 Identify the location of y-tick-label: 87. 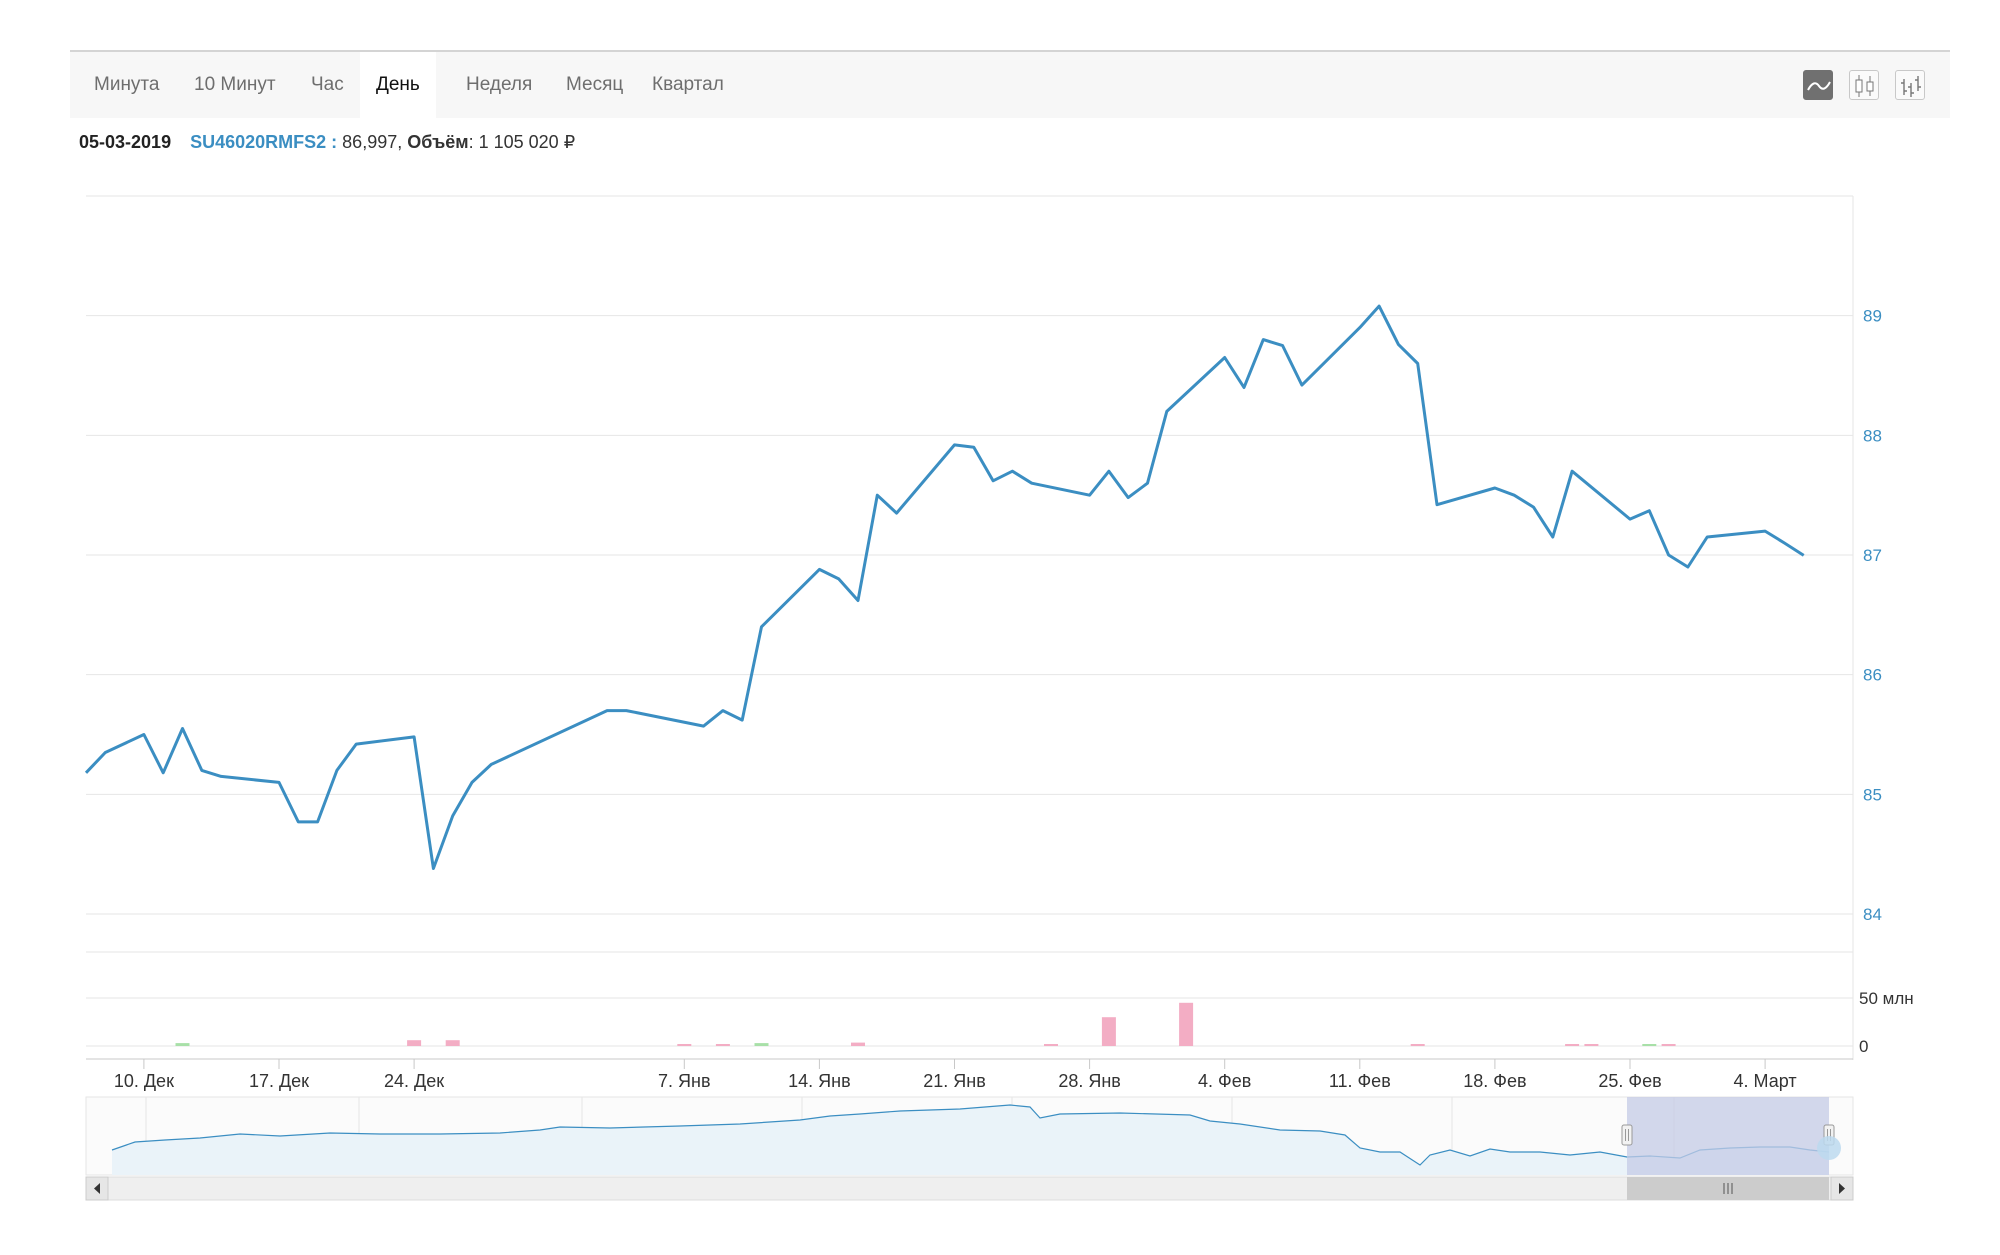
(1872, 555).